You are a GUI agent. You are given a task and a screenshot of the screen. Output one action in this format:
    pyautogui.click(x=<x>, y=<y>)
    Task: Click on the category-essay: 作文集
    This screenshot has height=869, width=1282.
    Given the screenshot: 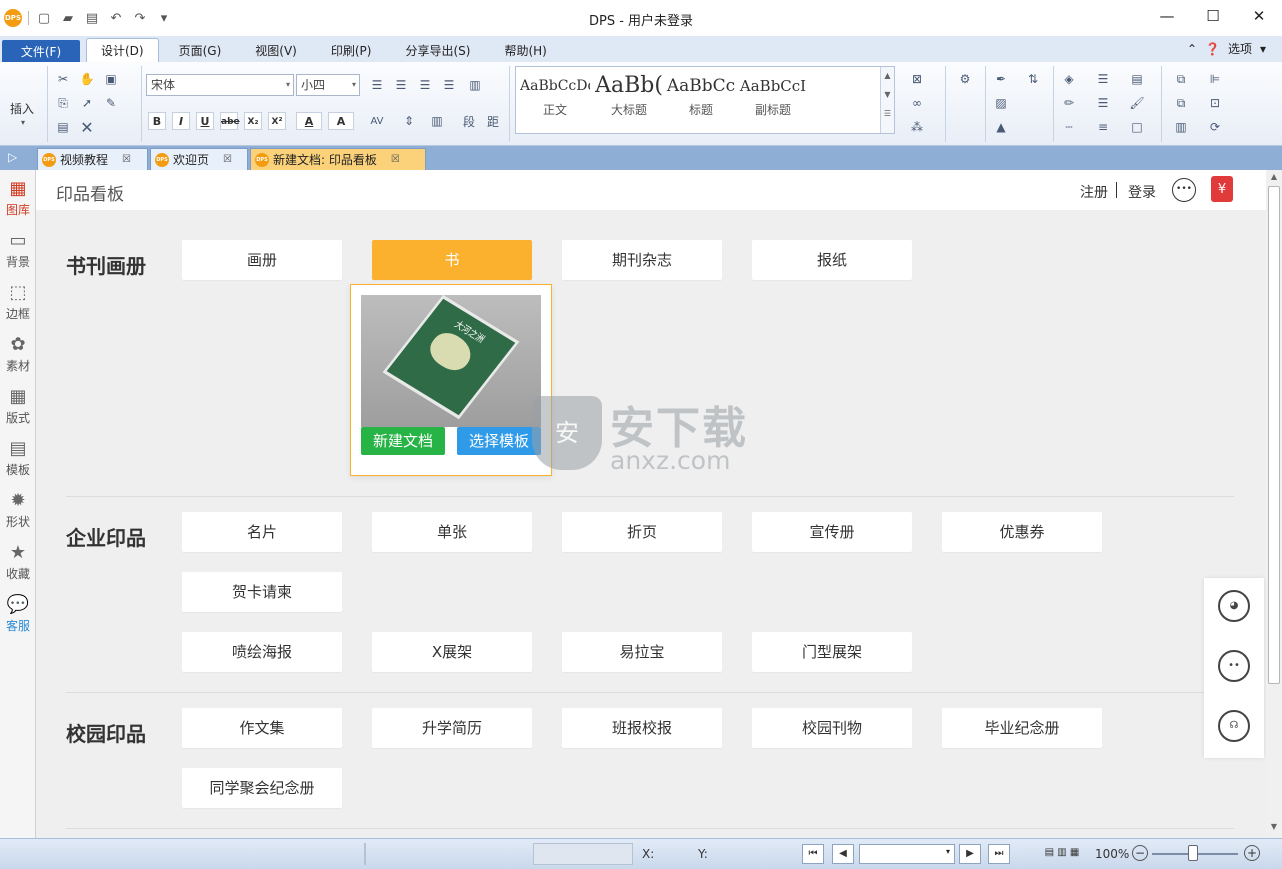 What is the action you would take?
    pyautogui.click(x=262, y=728)
    